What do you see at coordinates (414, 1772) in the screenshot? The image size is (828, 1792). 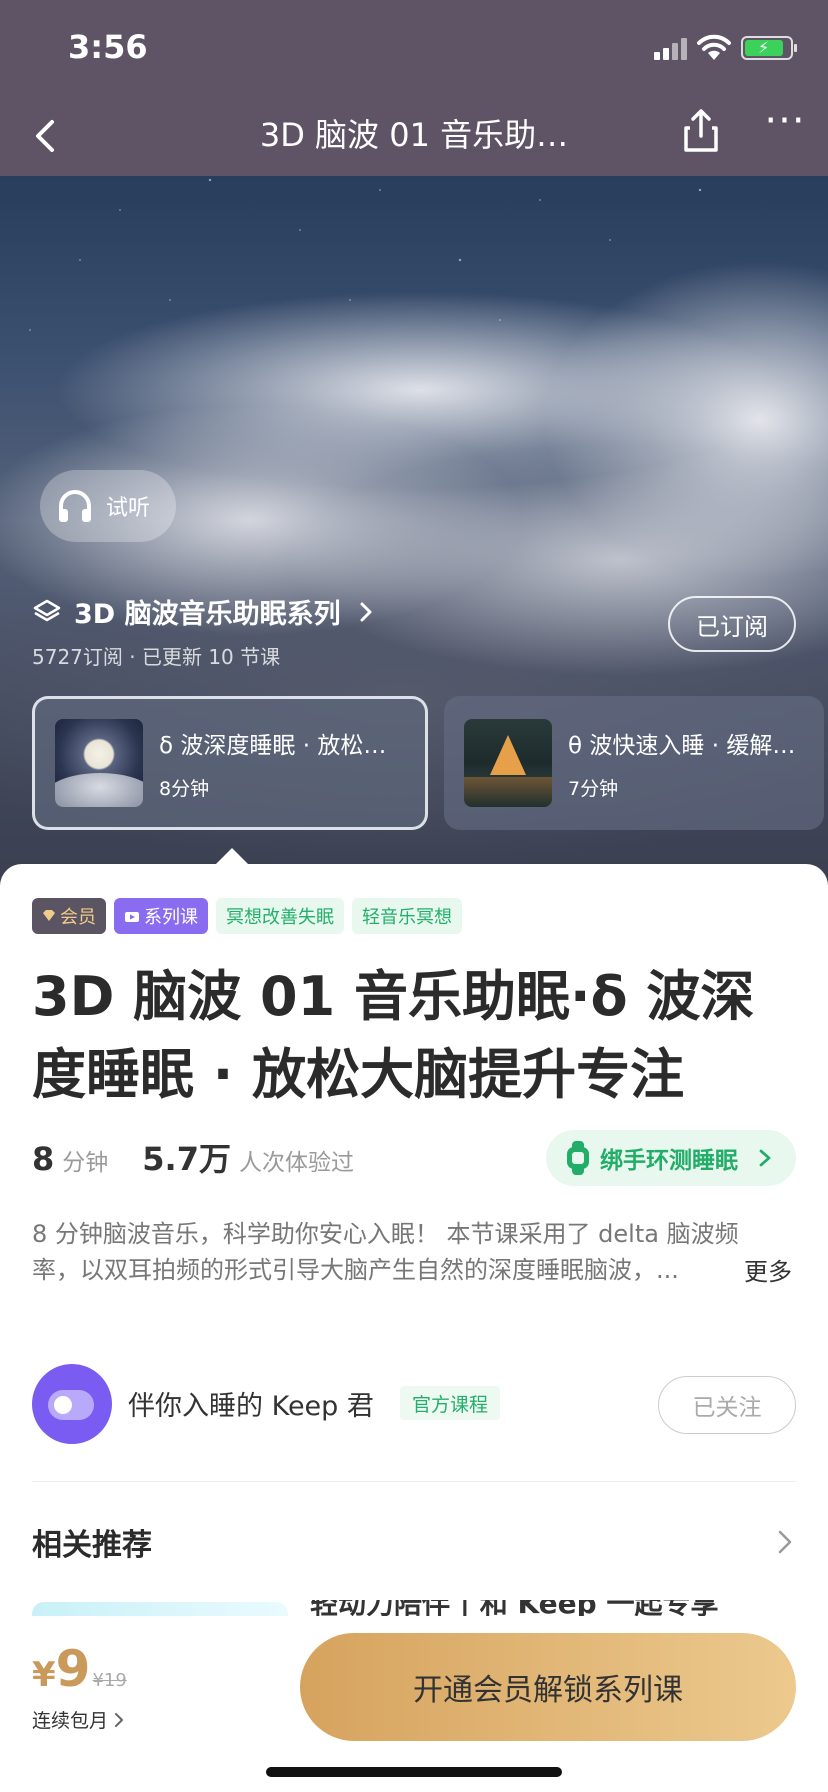 I see `home-indicator` at bounding box center [414, 1772].